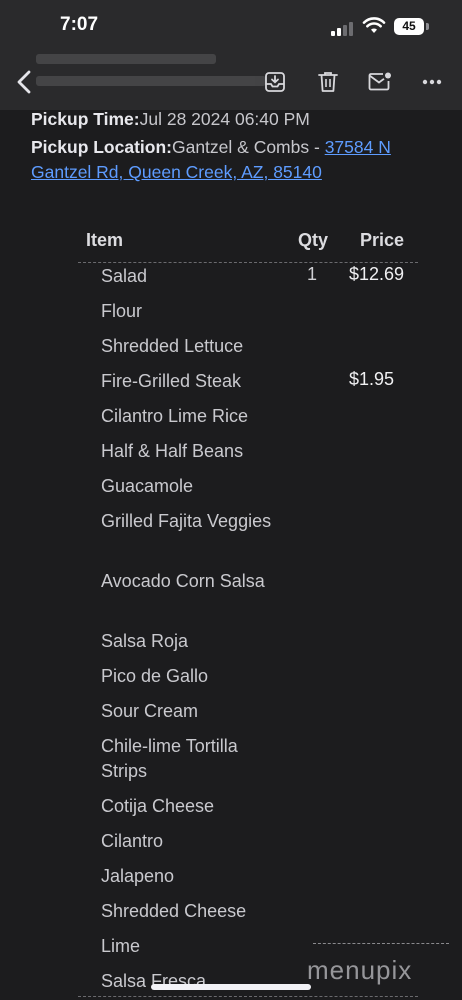  I want to click on more-button, so click(432, 82).